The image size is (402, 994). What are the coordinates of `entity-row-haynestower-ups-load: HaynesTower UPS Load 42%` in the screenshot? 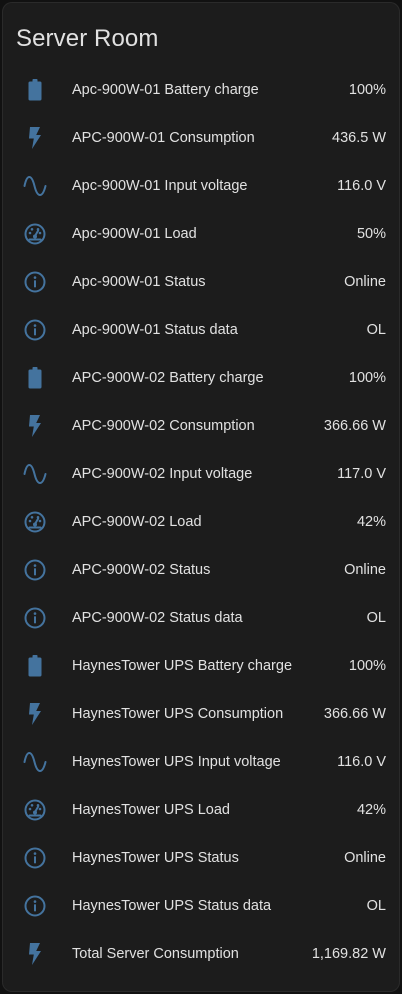 It's located at (201, 810).